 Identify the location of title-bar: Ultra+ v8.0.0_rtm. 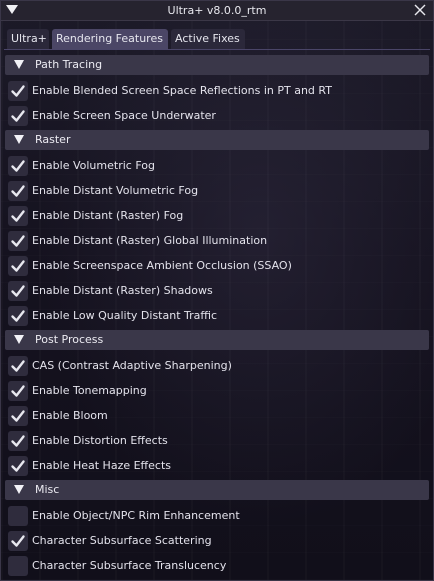
(217, 11).